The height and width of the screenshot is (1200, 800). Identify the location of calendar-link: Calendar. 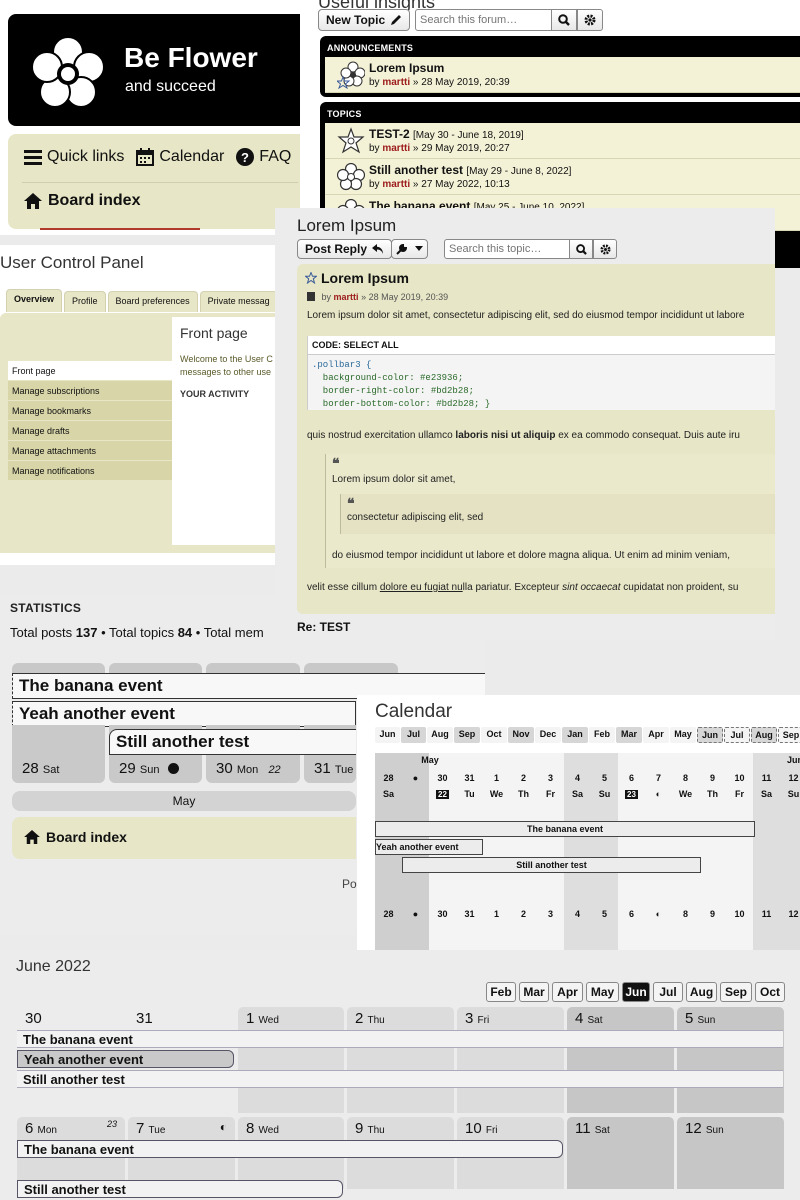
(180, 157).